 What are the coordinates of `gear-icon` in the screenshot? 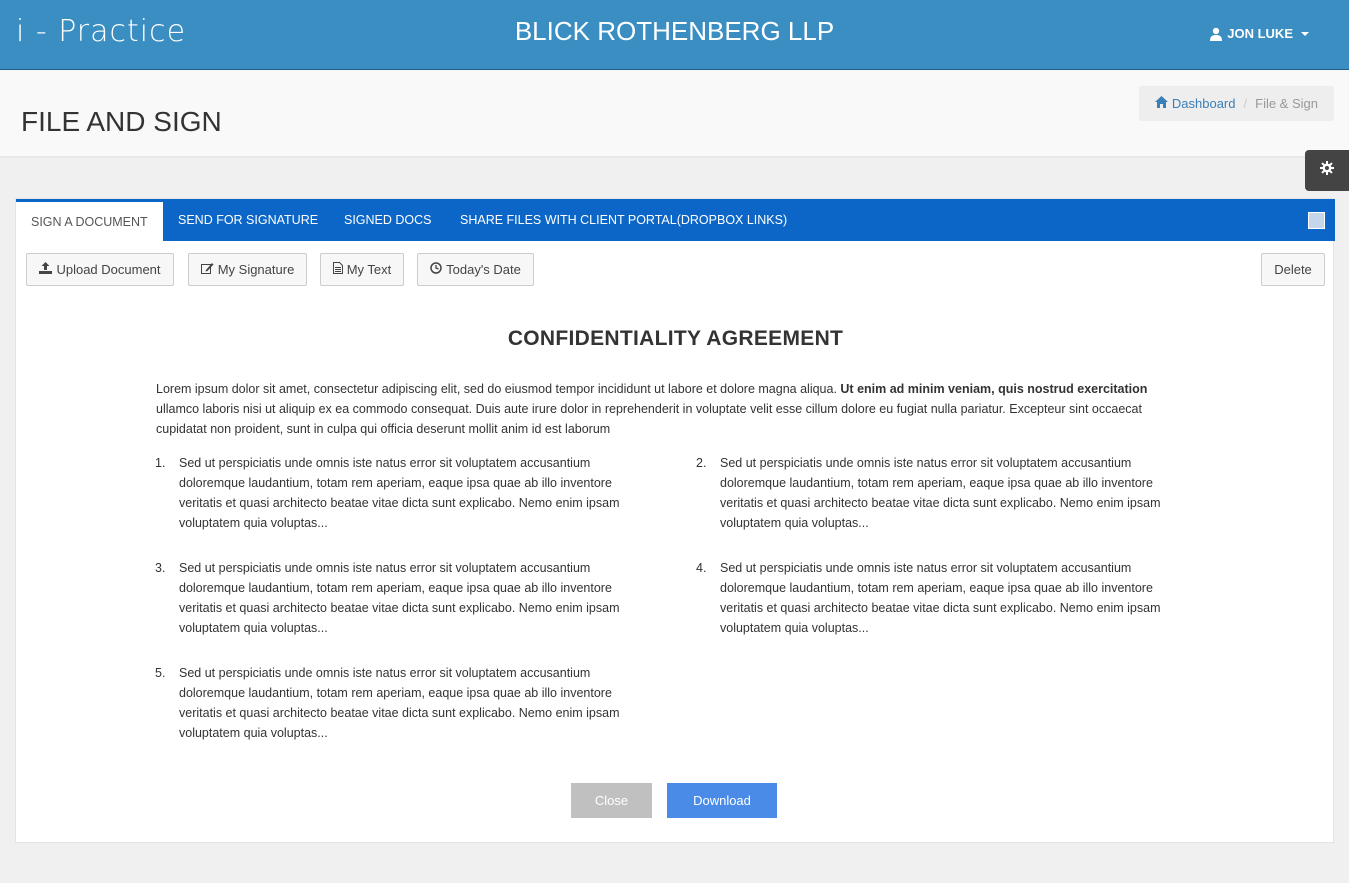 It's located at (1327, 170).